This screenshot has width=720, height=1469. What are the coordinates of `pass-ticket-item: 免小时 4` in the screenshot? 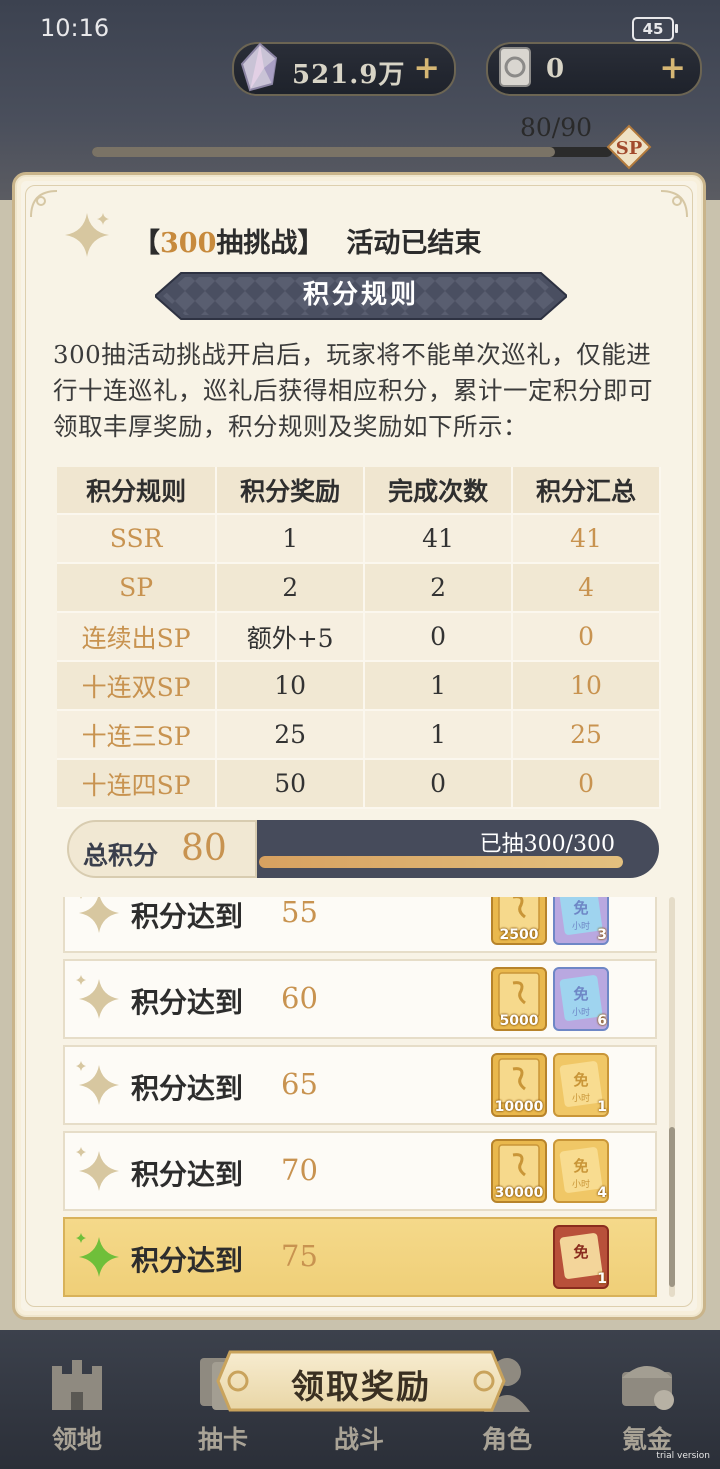 It's located at (581, 1171).